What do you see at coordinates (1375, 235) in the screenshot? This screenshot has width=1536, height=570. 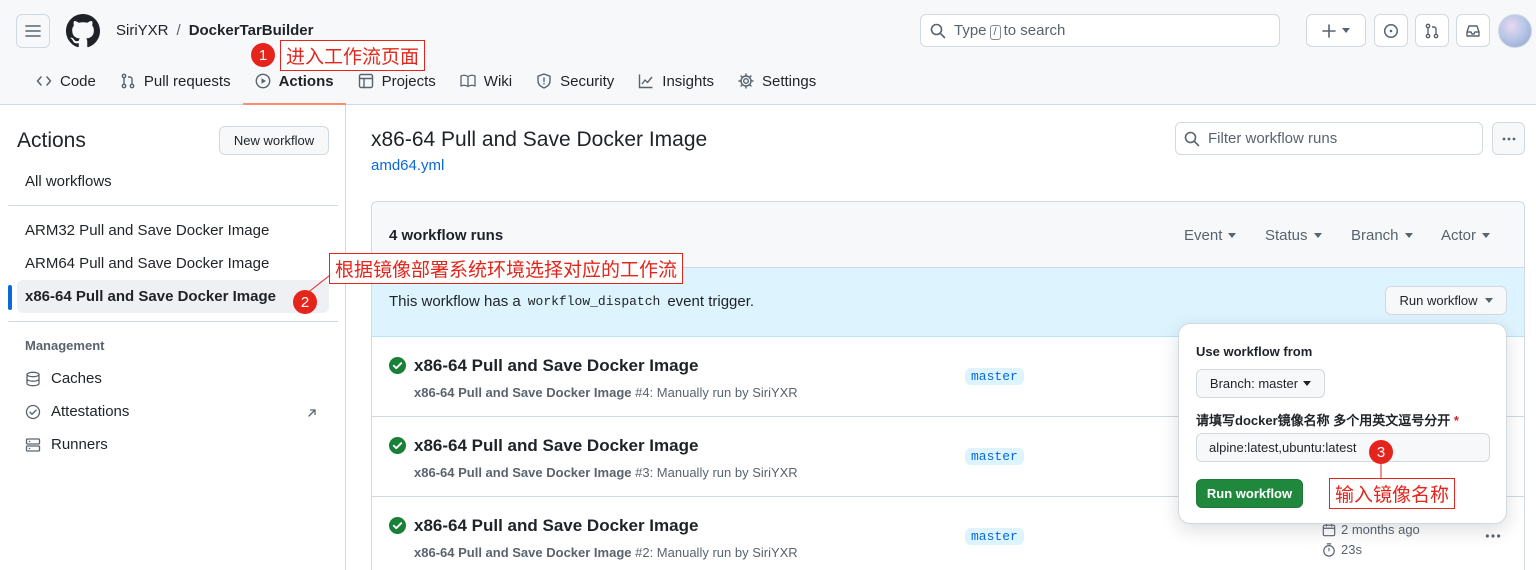 I see `filter-label: Branch` at bounding box center [1375, 235].